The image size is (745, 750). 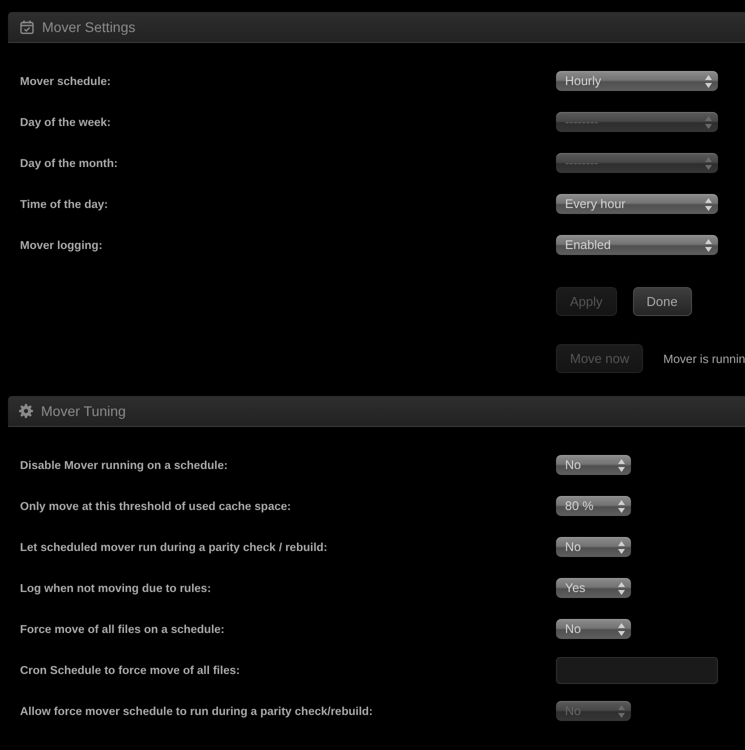 I want to click on gear-icon, so click(x=26, y=411).